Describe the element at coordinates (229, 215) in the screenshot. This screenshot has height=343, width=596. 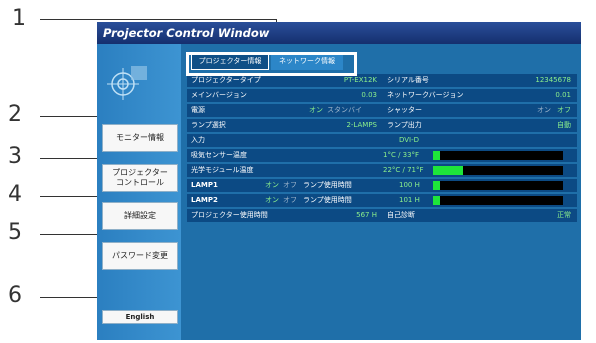
I see `projector-runtime-label: プロジェクター使用時間` at that location.